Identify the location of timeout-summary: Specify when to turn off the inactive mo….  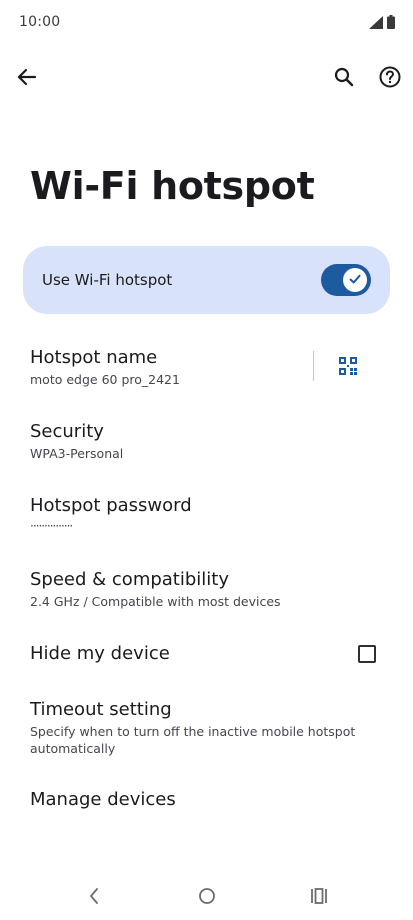
(193, 740).